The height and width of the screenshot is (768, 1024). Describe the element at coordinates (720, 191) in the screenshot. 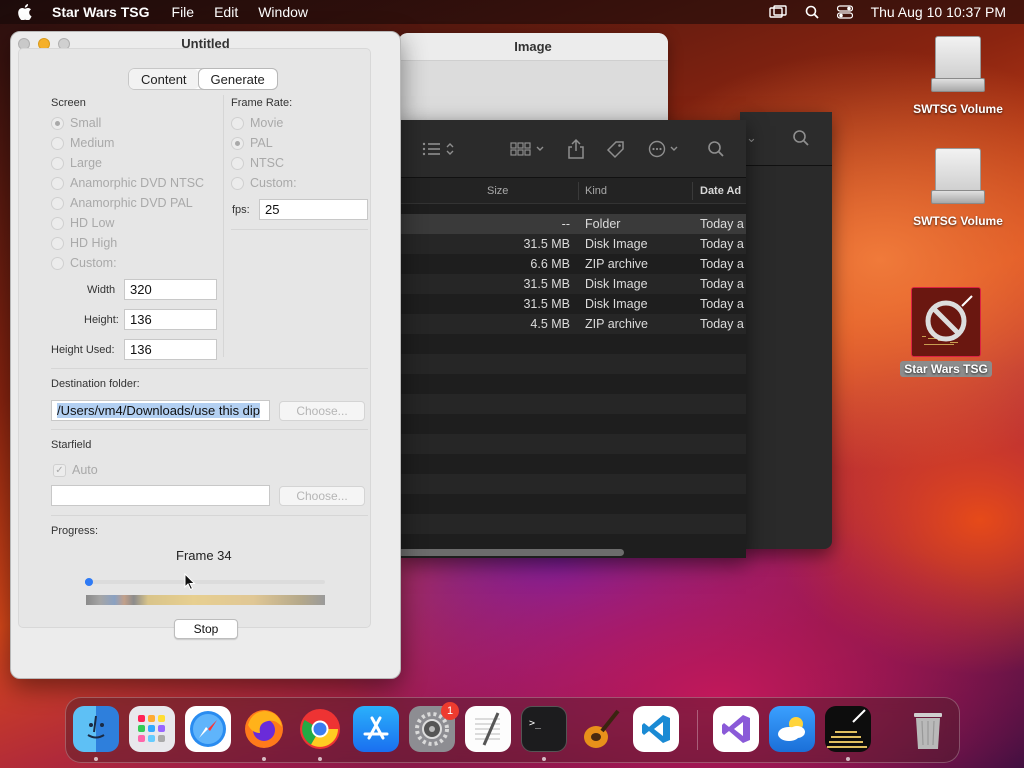

I see `column-date-added: Date Ad` at that location.